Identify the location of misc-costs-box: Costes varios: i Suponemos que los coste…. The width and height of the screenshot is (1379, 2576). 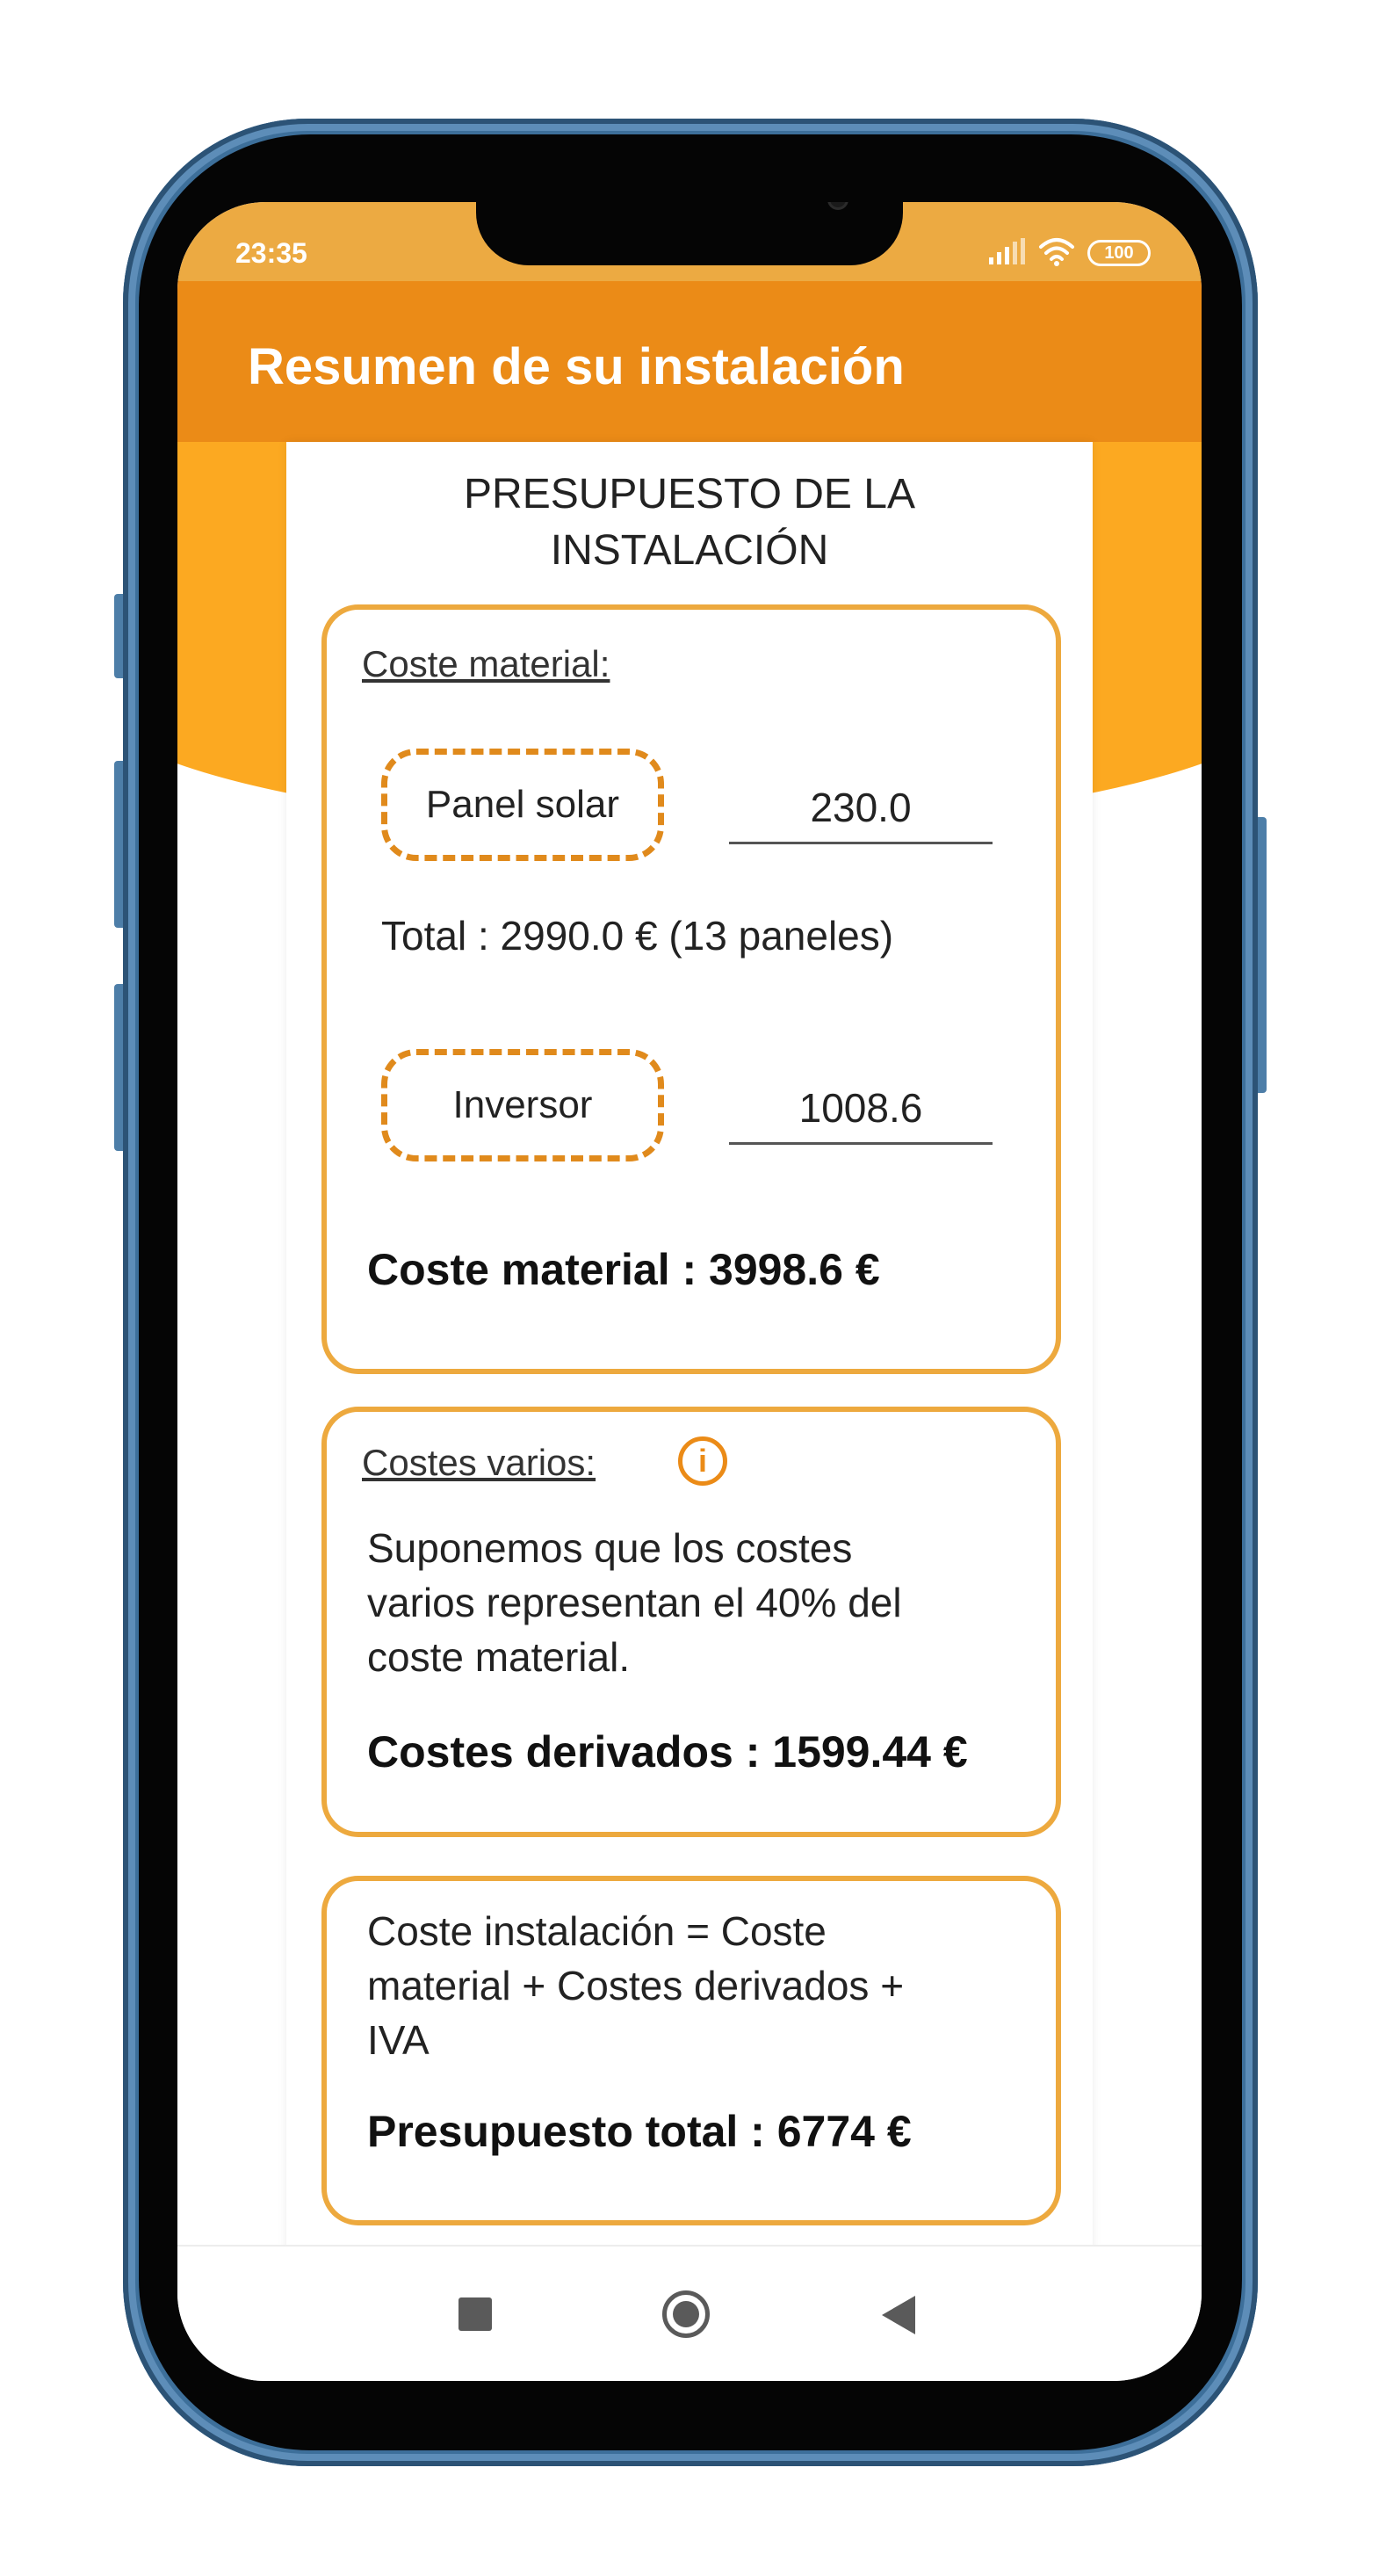
(691, 1622).